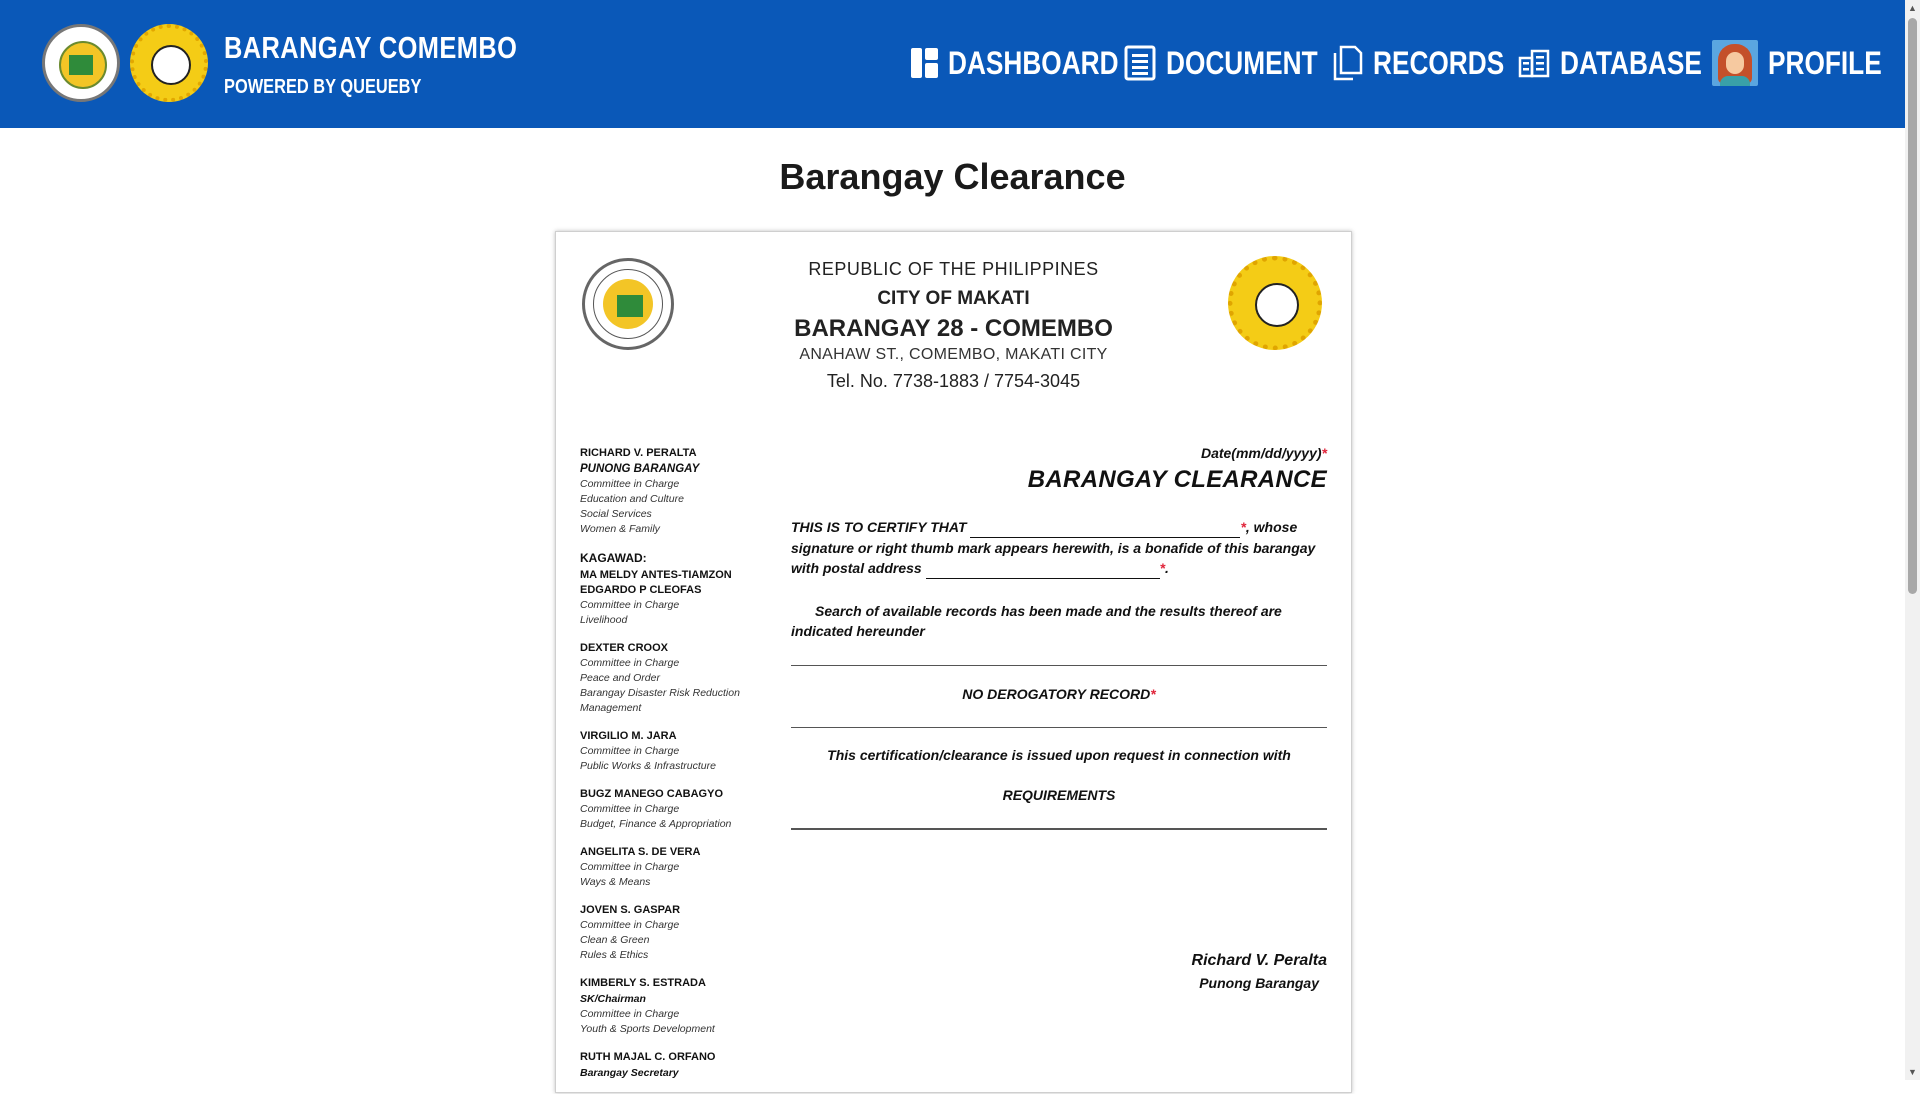 Image resolution: width=1920 pixels, height=1094 pixels. What do you see at coordinates (613, 999) in the screenshot?
I see `official-position: SK/Chairman` at bounding box center [613, 999].